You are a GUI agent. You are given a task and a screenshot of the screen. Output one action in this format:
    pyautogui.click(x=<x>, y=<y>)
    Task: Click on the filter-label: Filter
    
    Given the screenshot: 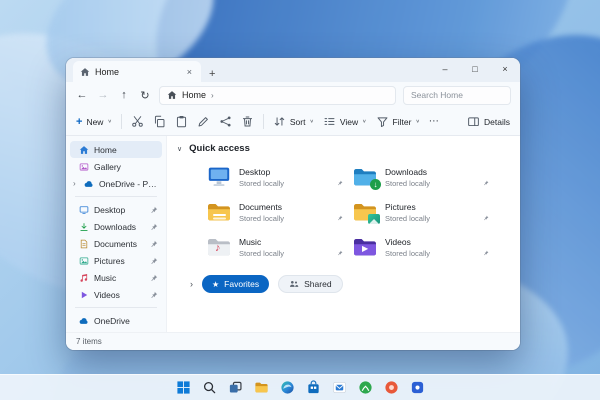 What is the action you would take?
    pyautogui.click(x=402, y=121)
    